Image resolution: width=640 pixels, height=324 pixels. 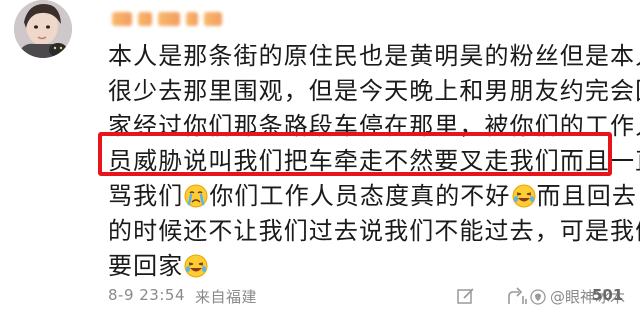 What do you see at coordinates (607, 295) in the screenshot?
I see `like-count: 501` at bounding box center [607, 295].